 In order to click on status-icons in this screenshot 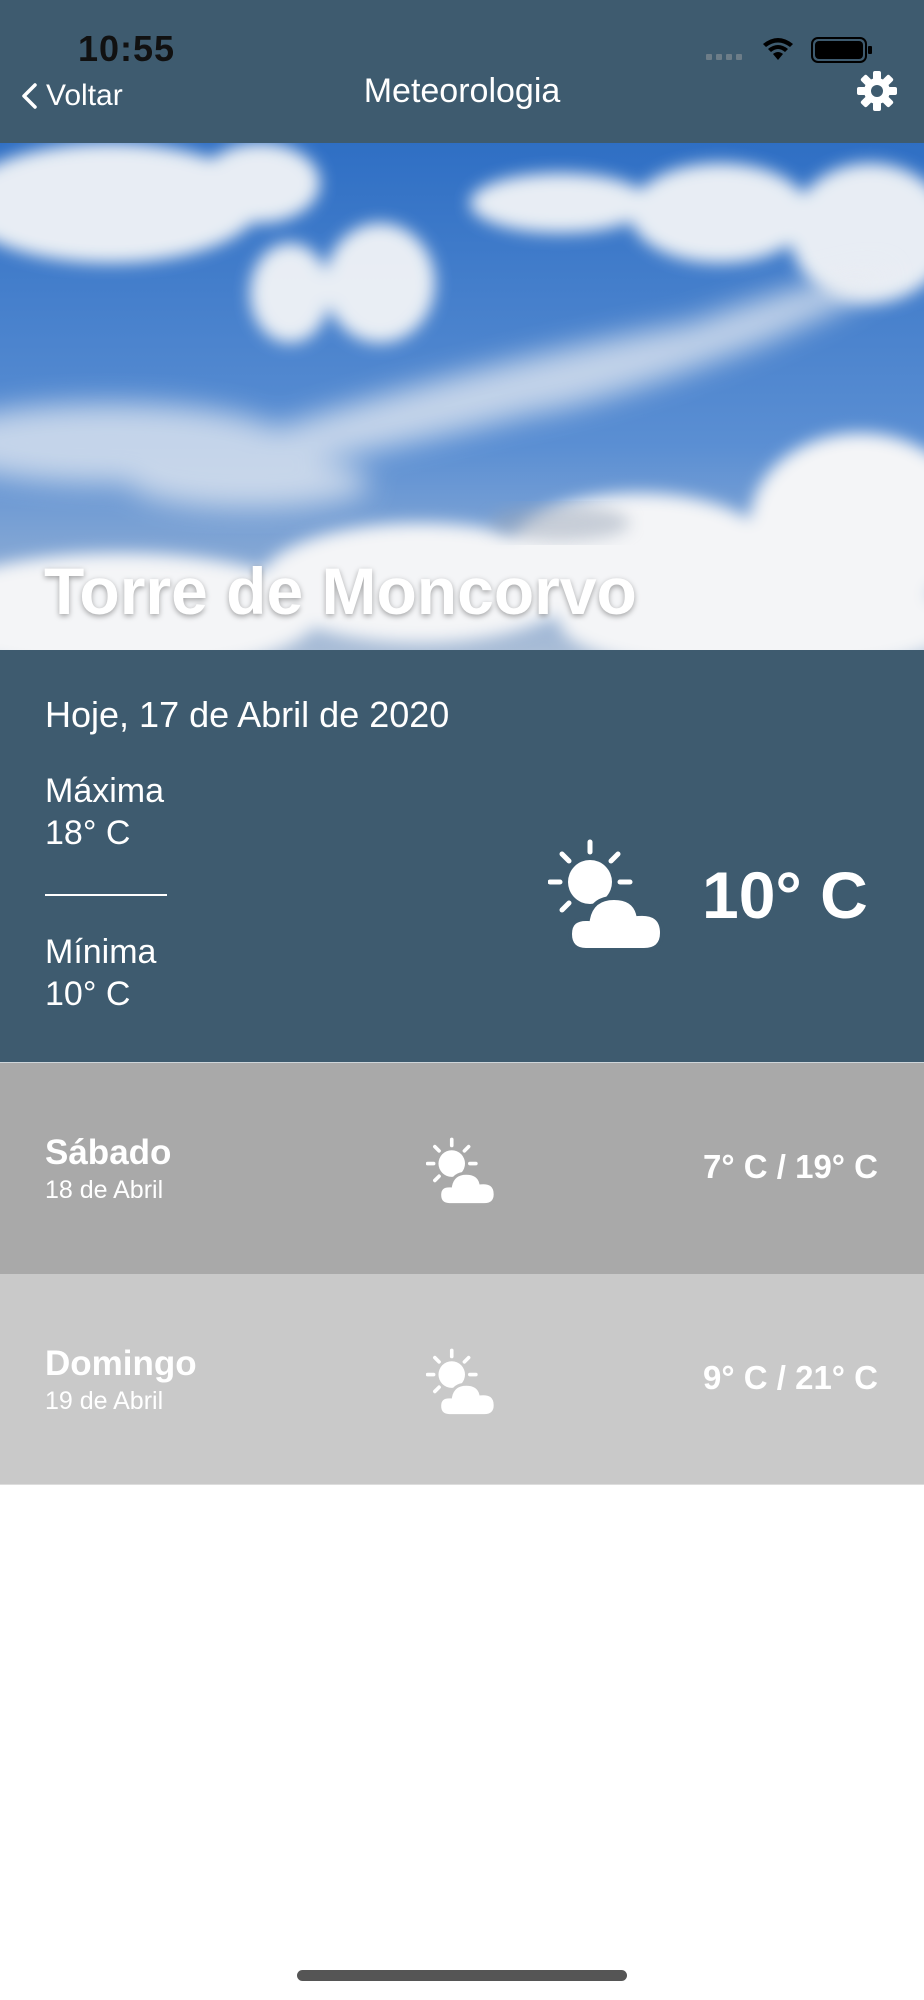, I will do `click(792, 50)`.